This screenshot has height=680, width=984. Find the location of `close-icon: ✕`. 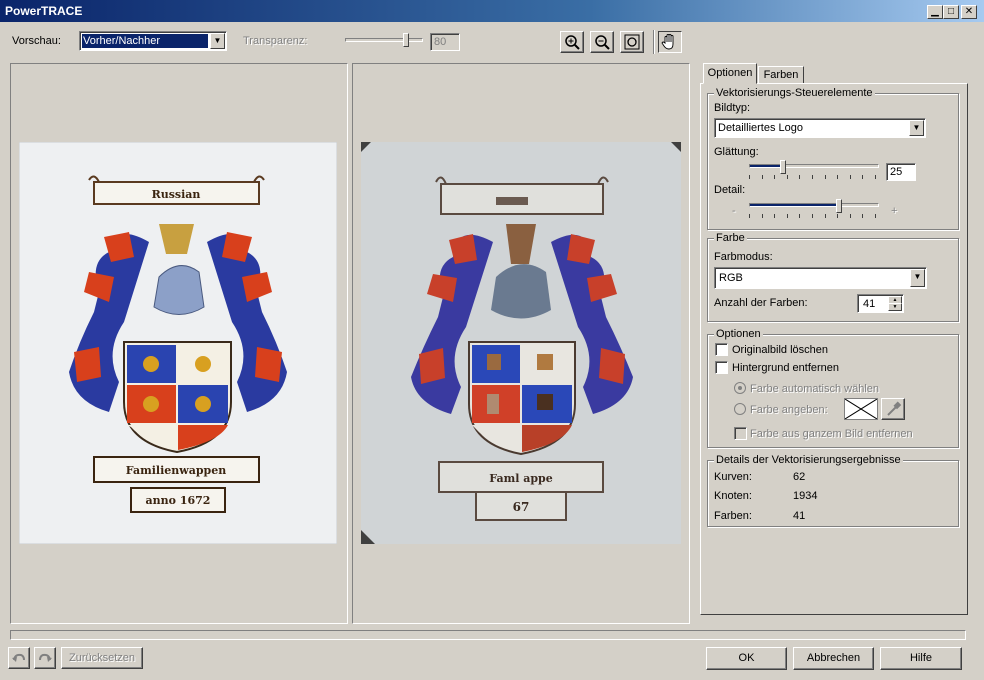

close-icon: ✕ is located at coordinates (969, 11).